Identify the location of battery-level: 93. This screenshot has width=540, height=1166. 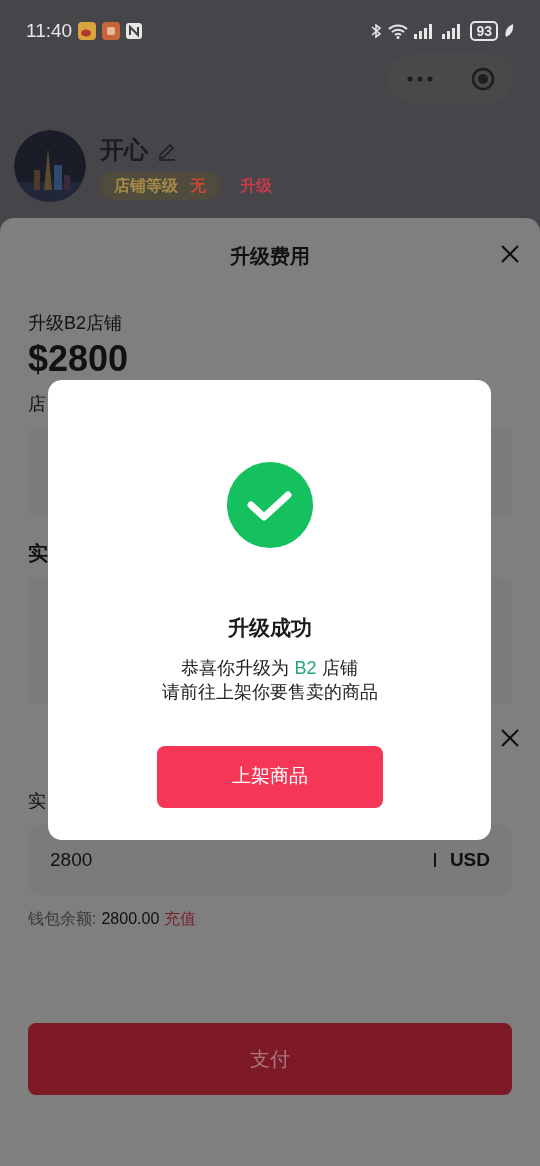
(484, 31).